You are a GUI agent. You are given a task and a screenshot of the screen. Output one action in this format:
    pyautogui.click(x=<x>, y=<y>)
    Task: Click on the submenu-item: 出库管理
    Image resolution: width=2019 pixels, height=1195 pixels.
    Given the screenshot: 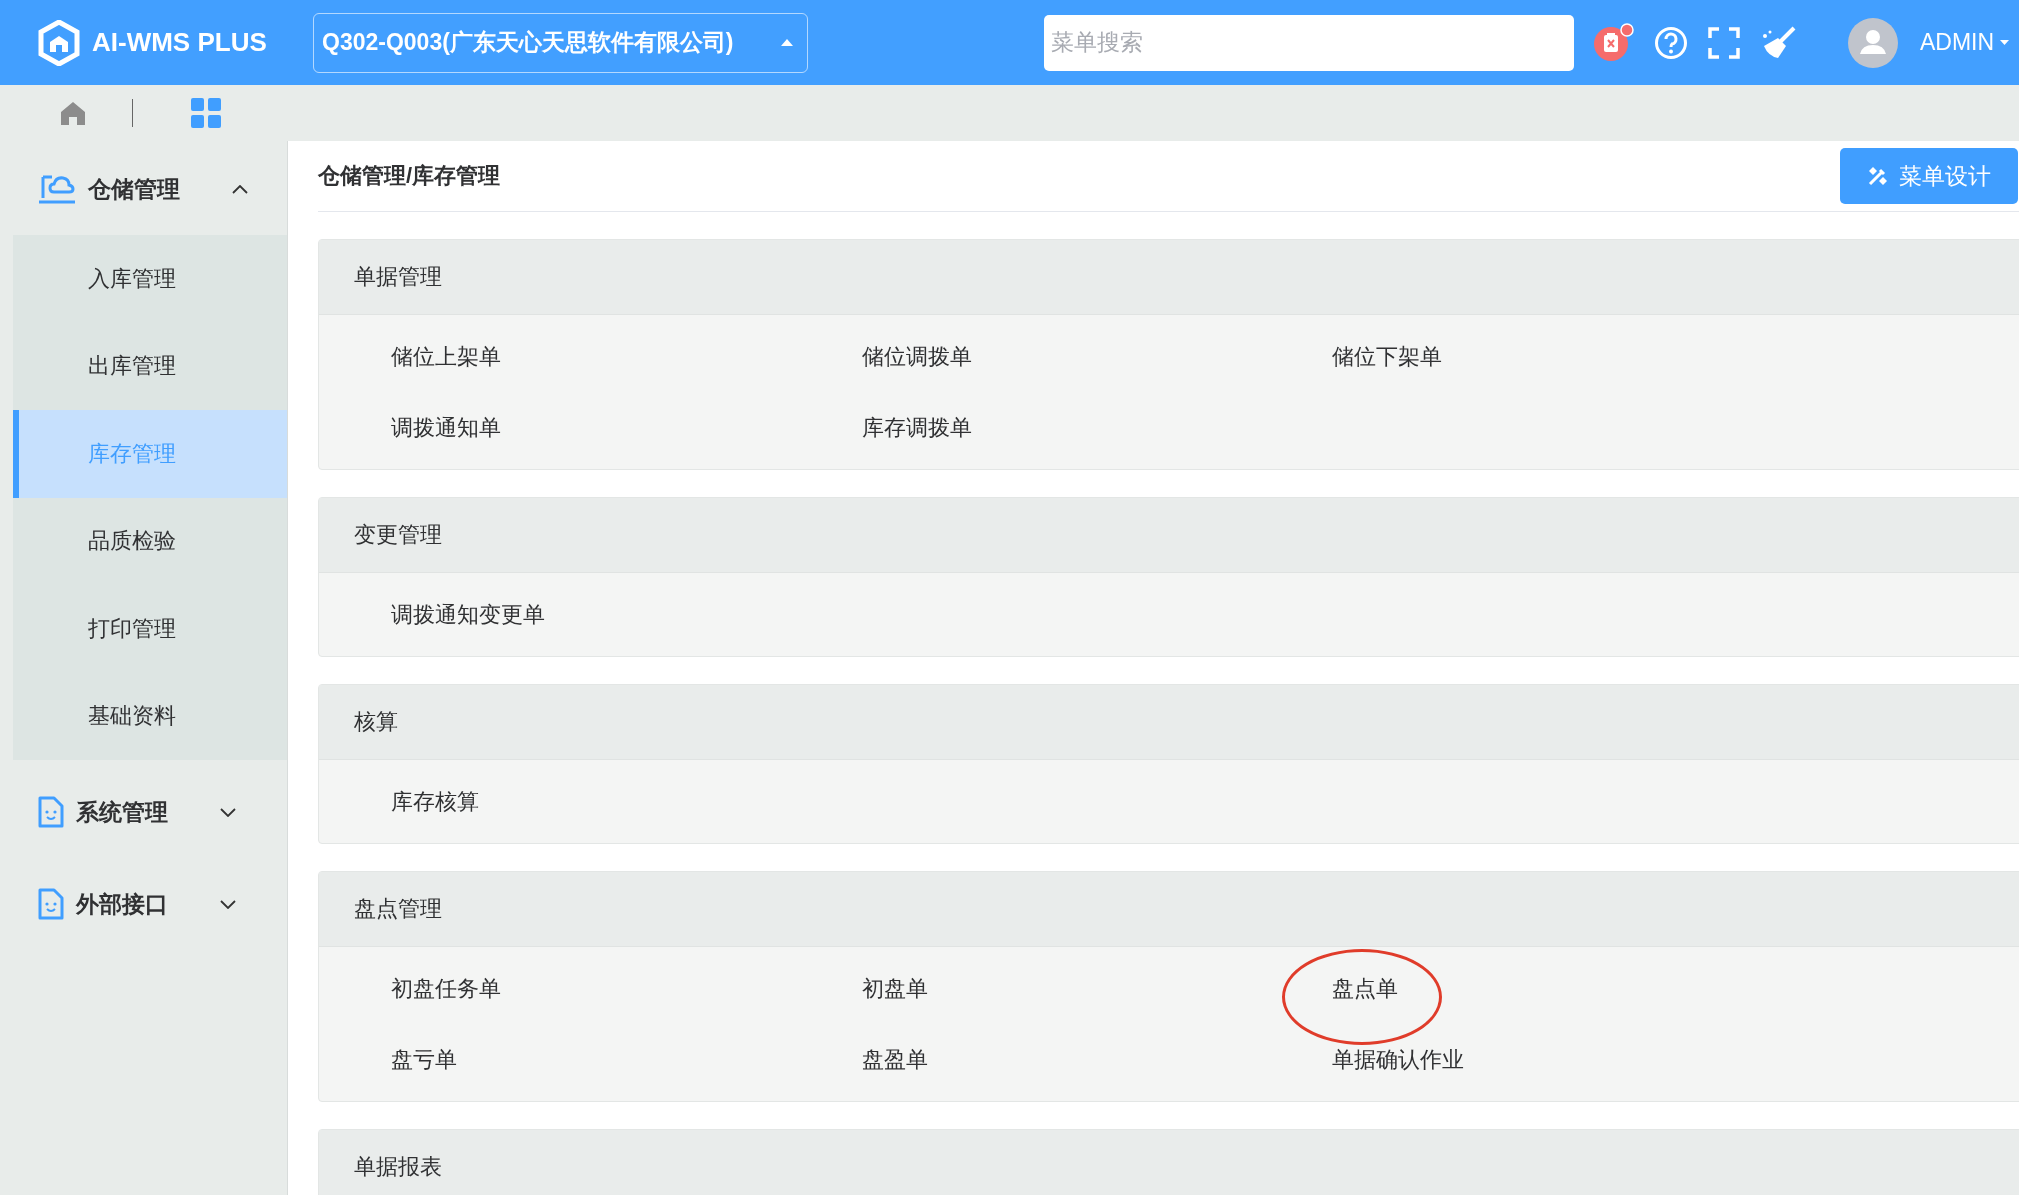 What is the action you would take?
    pyautogui.click(x=150, y=366)
    